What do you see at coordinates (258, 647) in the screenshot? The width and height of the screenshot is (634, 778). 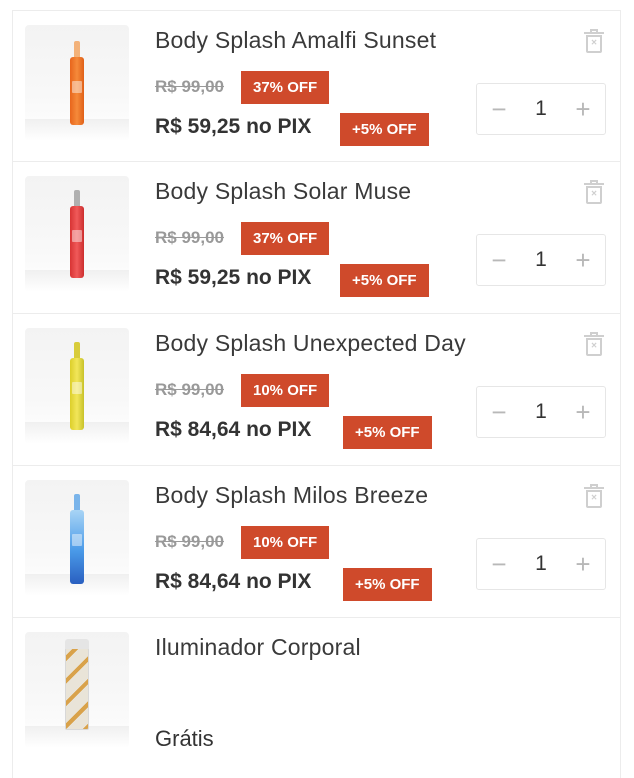 I see `product-name: Iluminador Corporal` at bounding box center [258, 647].